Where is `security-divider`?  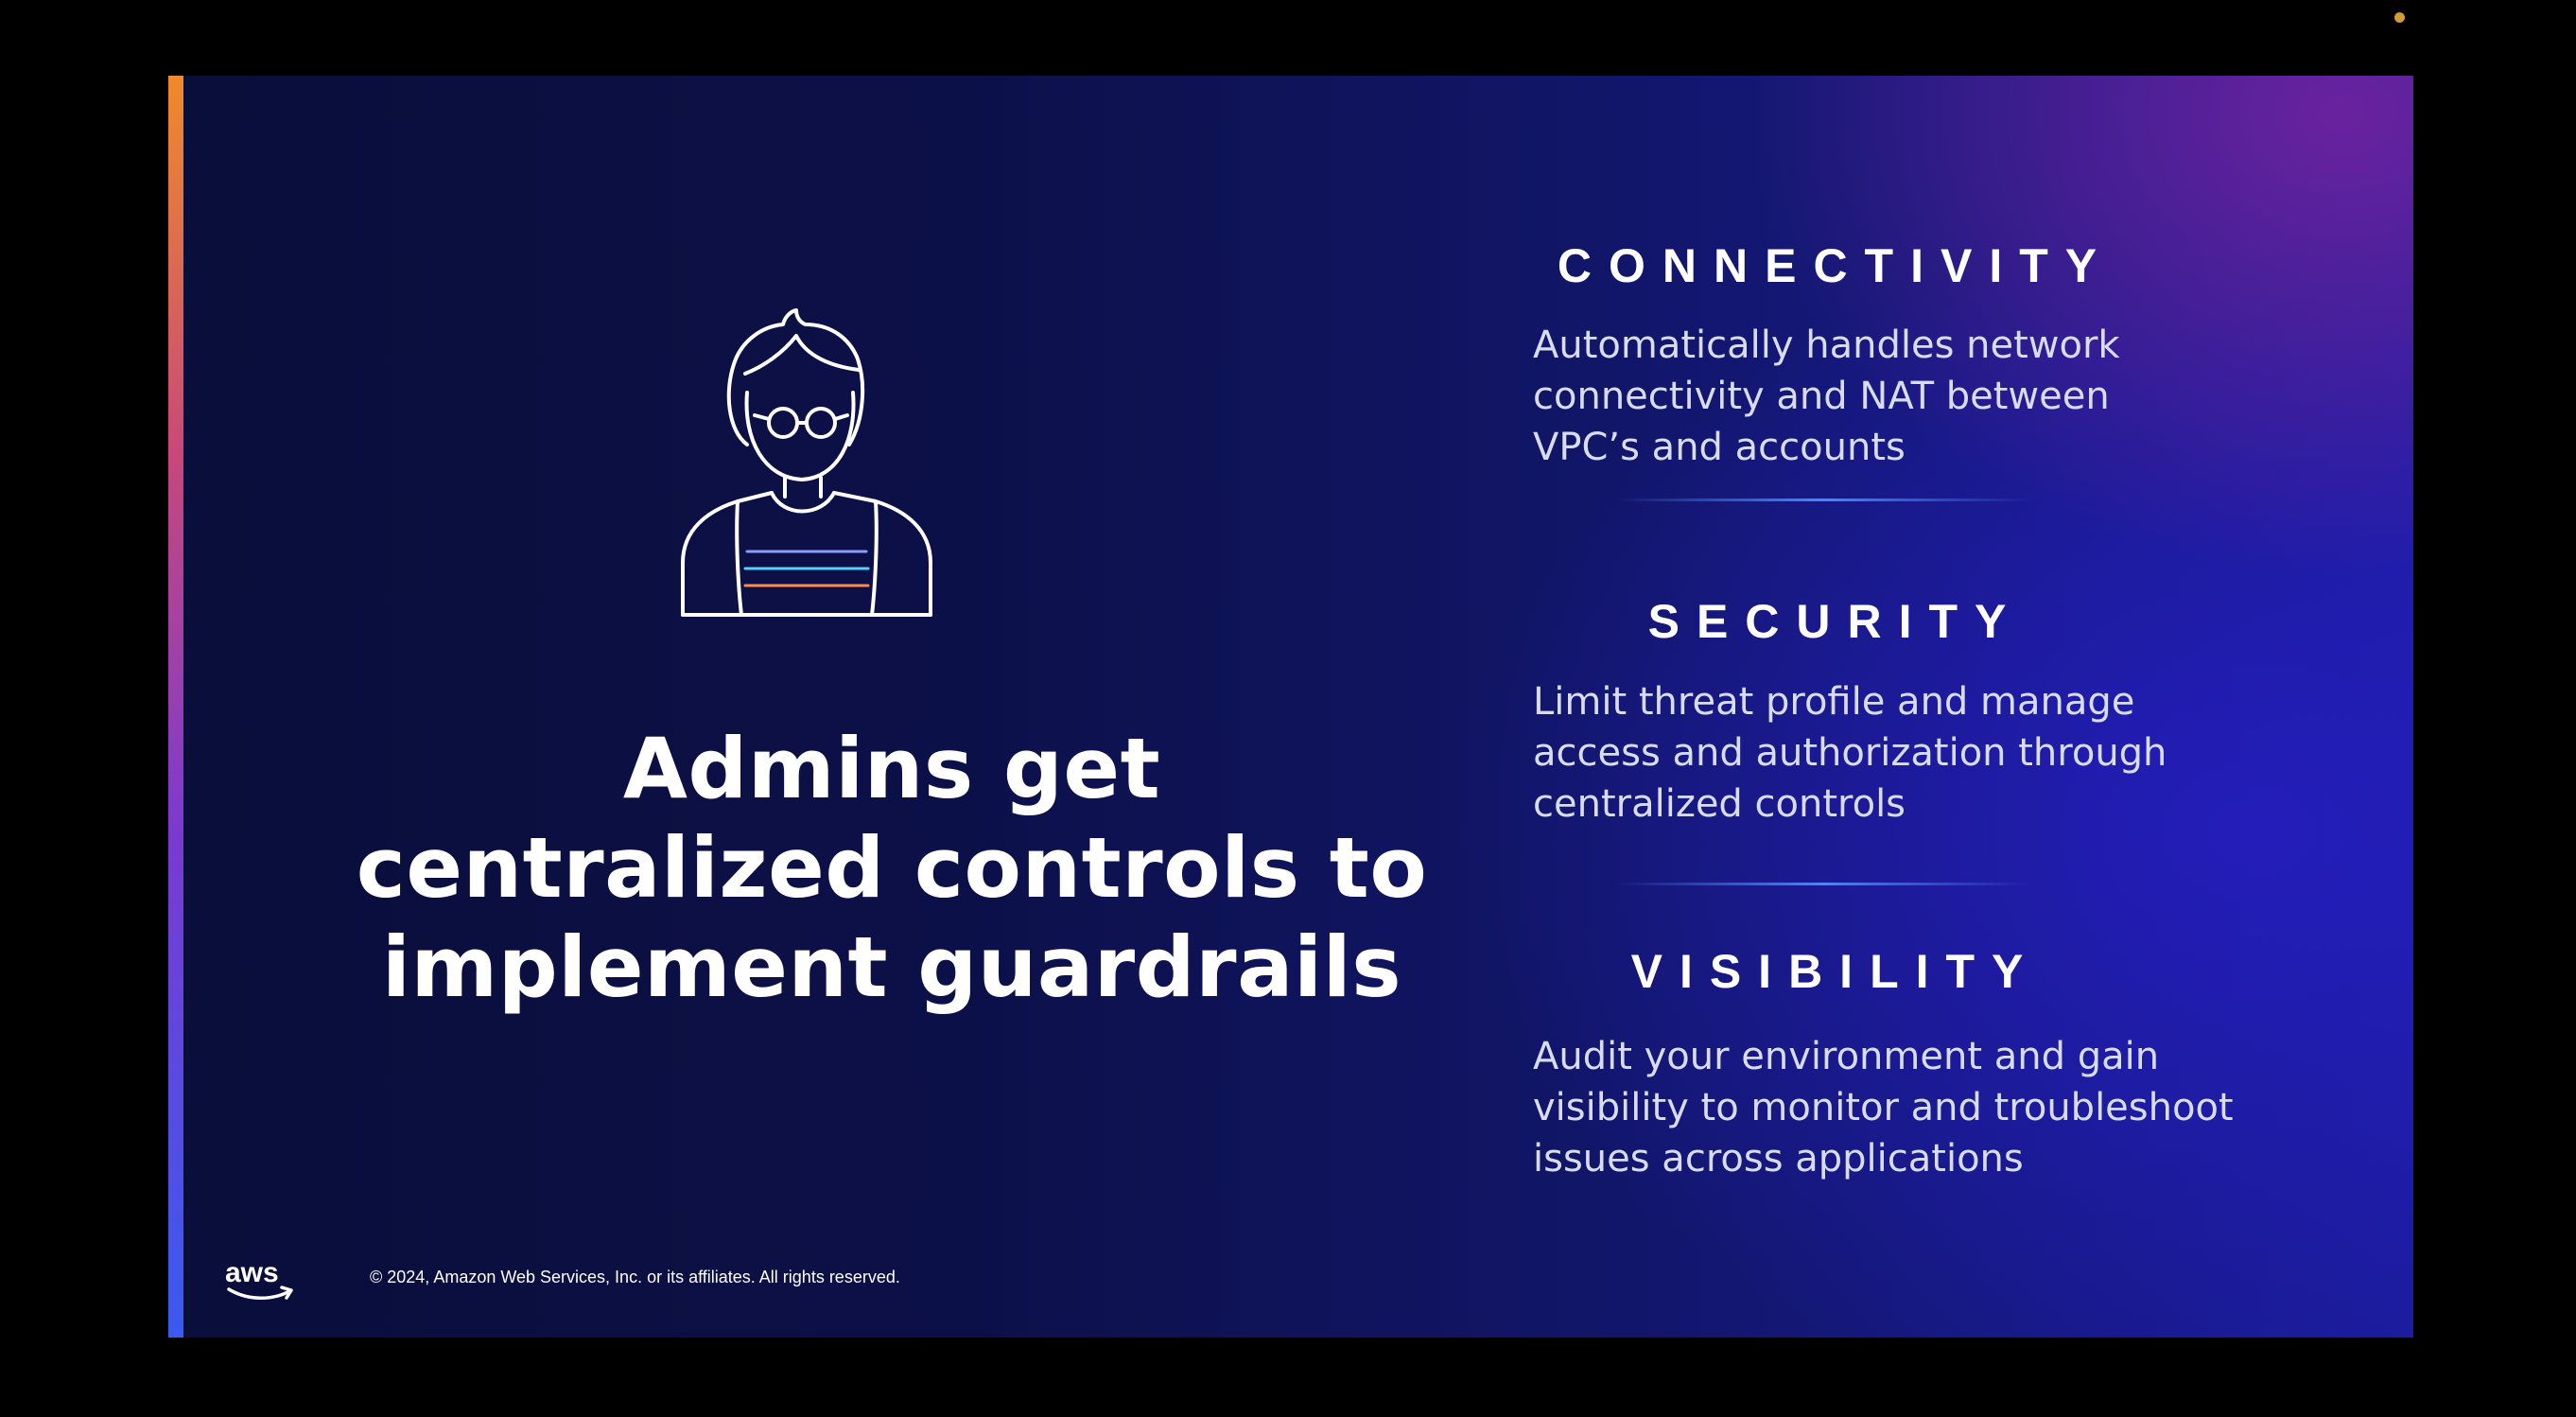
security-divider is located at coordinates (1823, 884).